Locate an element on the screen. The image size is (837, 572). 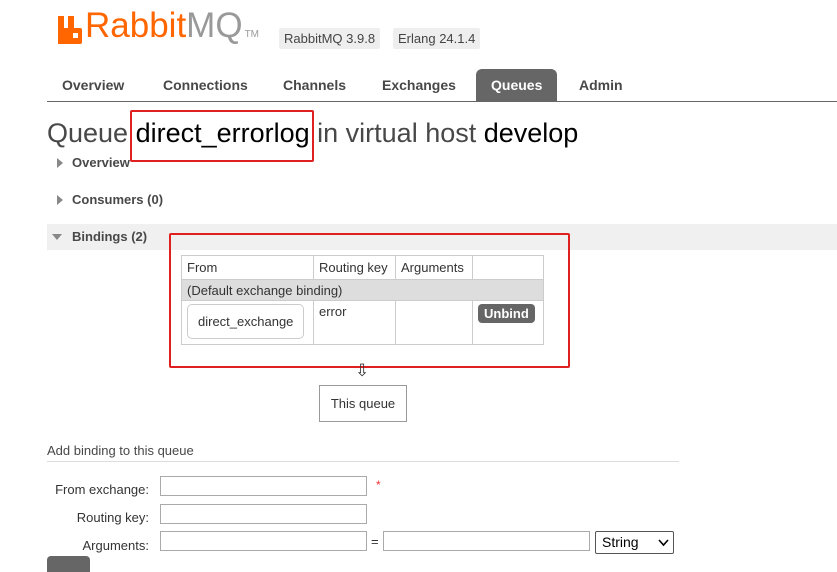
rabbit-logo-icon is located at coordinates (70, 30).